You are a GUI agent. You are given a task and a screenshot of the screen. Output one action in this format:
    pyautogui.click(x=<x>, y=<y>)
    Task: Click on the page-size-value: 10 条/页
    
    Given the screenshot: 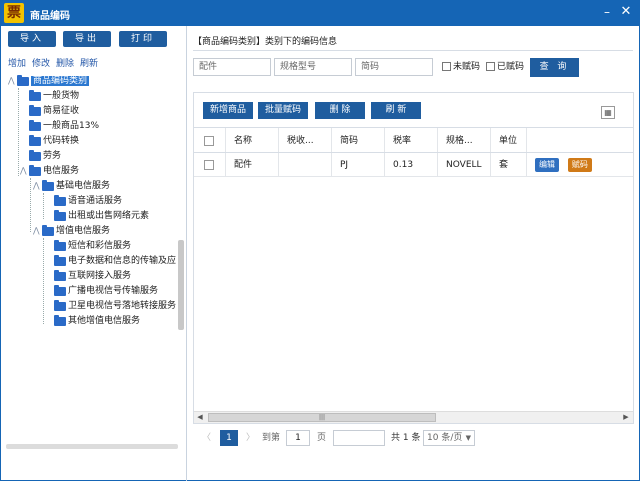 What is the action you would take?
    pyautogui.click(x=445, y=438)
    